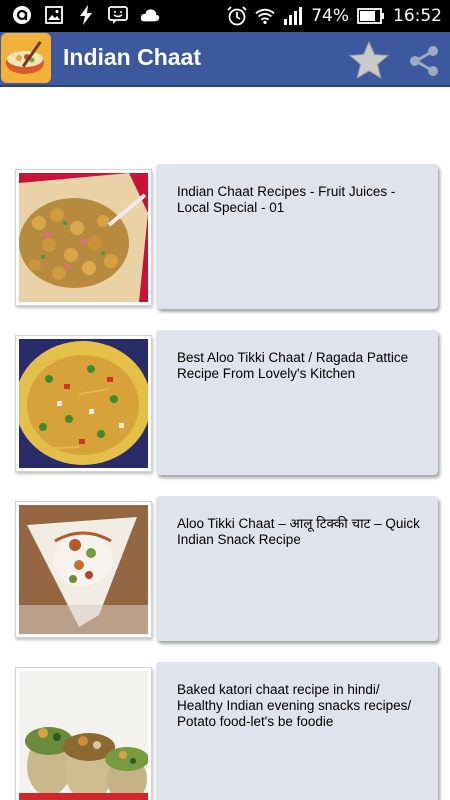 The width and height of the screenshot is (450, 800). I want to click on clock: 16:52, so click(417, 16).